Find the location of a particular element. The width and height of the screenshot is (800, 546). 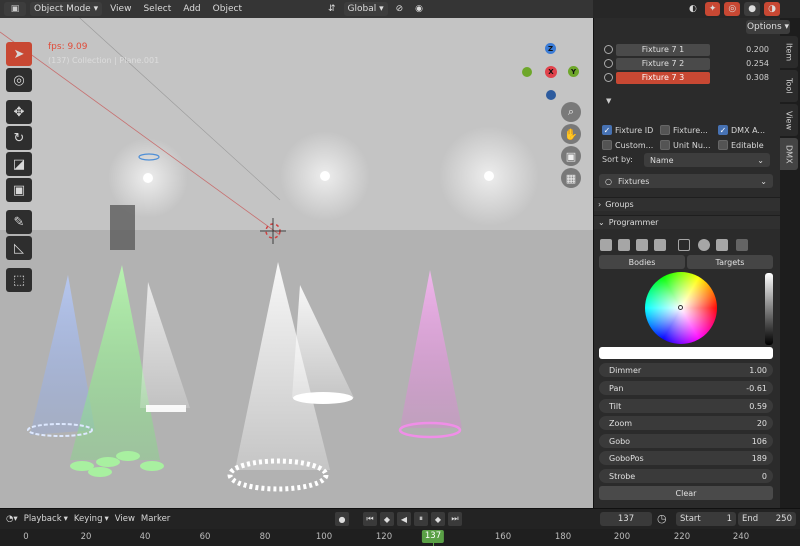

sort-dropdown: Name ⌄ is located at coordinates (707, 160).